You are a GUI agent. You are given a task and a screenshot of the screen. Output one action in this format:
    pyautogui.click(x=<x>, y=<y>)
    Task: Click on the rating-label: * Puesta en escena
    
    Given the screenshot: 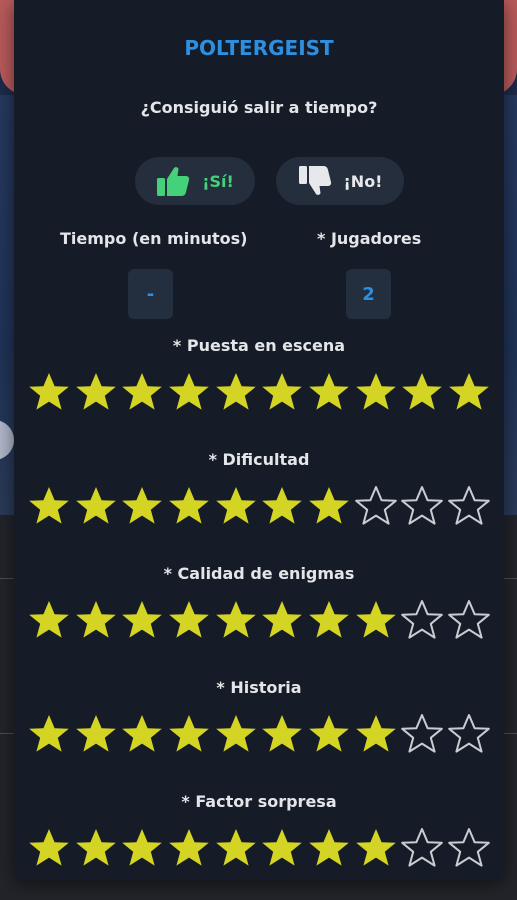 What is the action you would take?
    pyautogui.click(x=259, y=345)
    